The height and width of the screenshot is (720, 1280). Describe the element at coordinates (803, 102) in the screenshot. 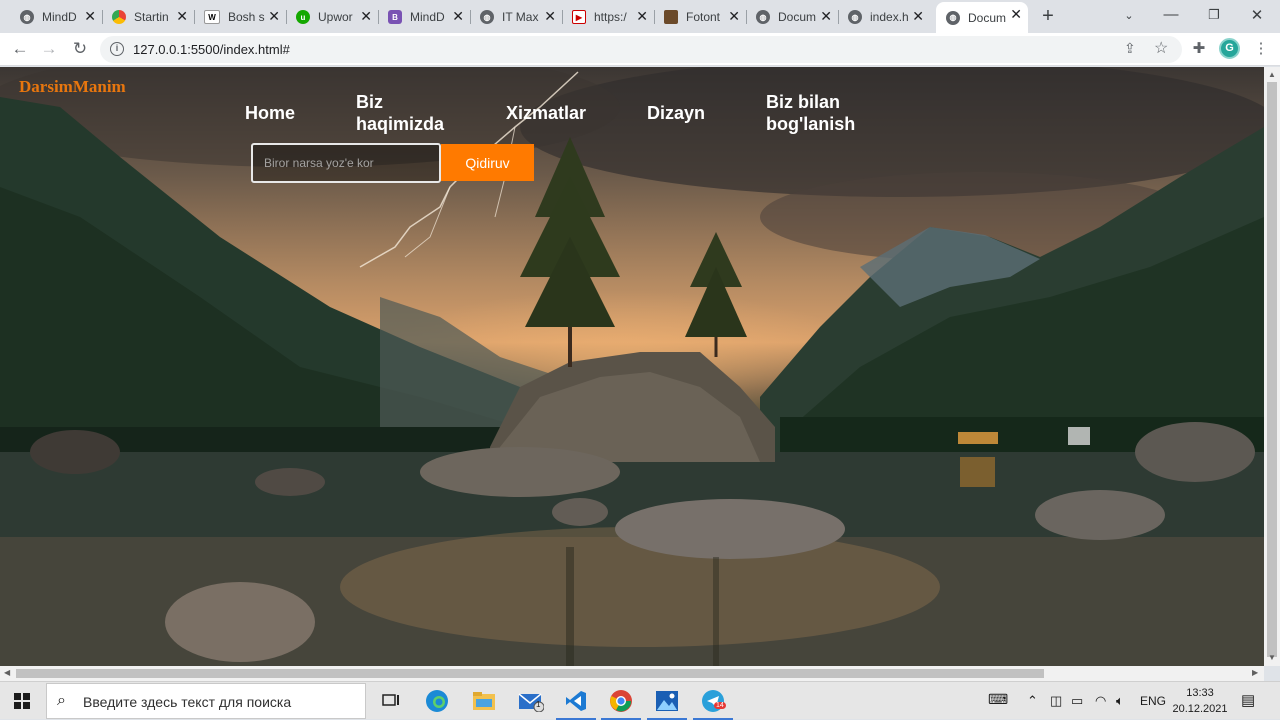

I see `nav-link-contact-line1: Biz bilan` at that location.